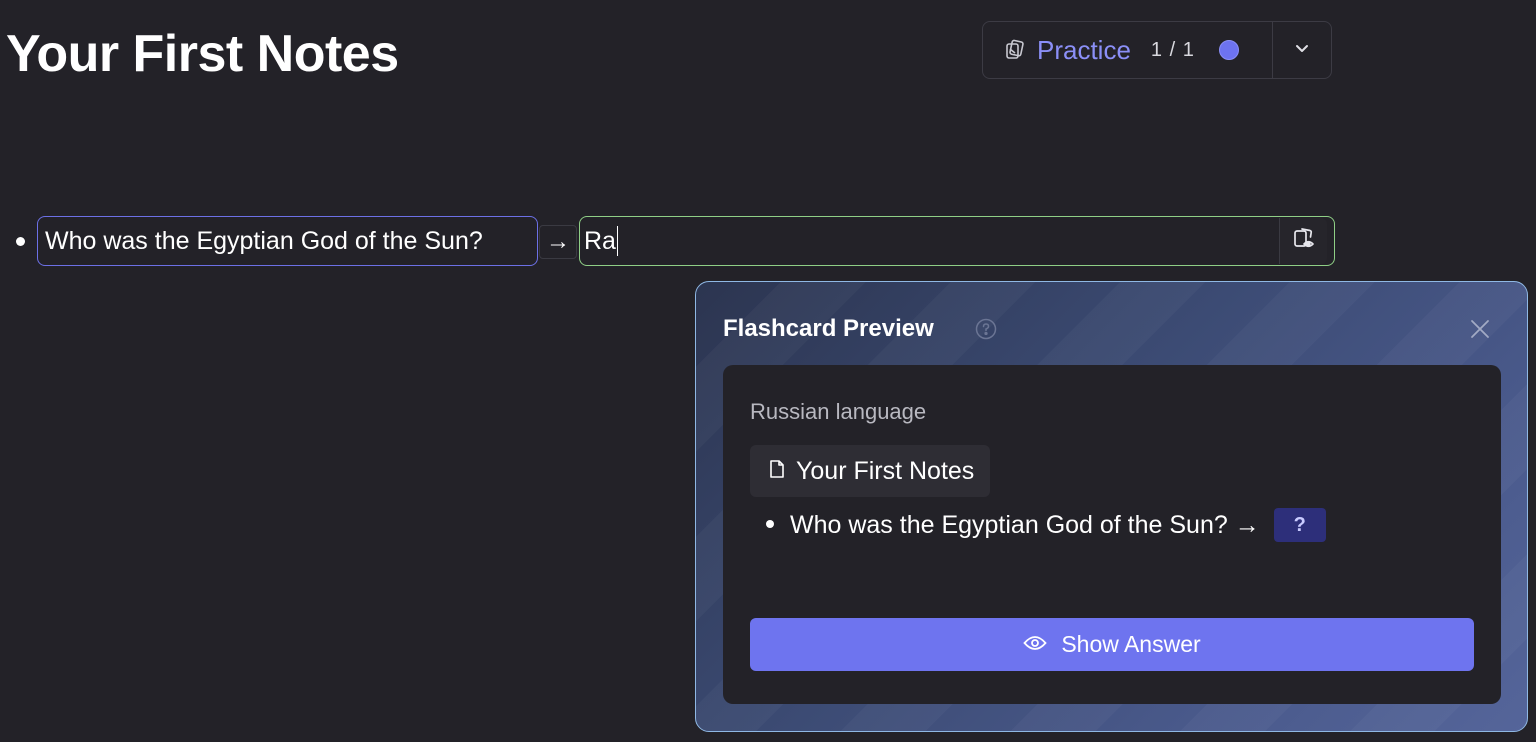 This screenshot has width=1536, height=742. I want to click on card-preview-icon, so click(1304, 241).